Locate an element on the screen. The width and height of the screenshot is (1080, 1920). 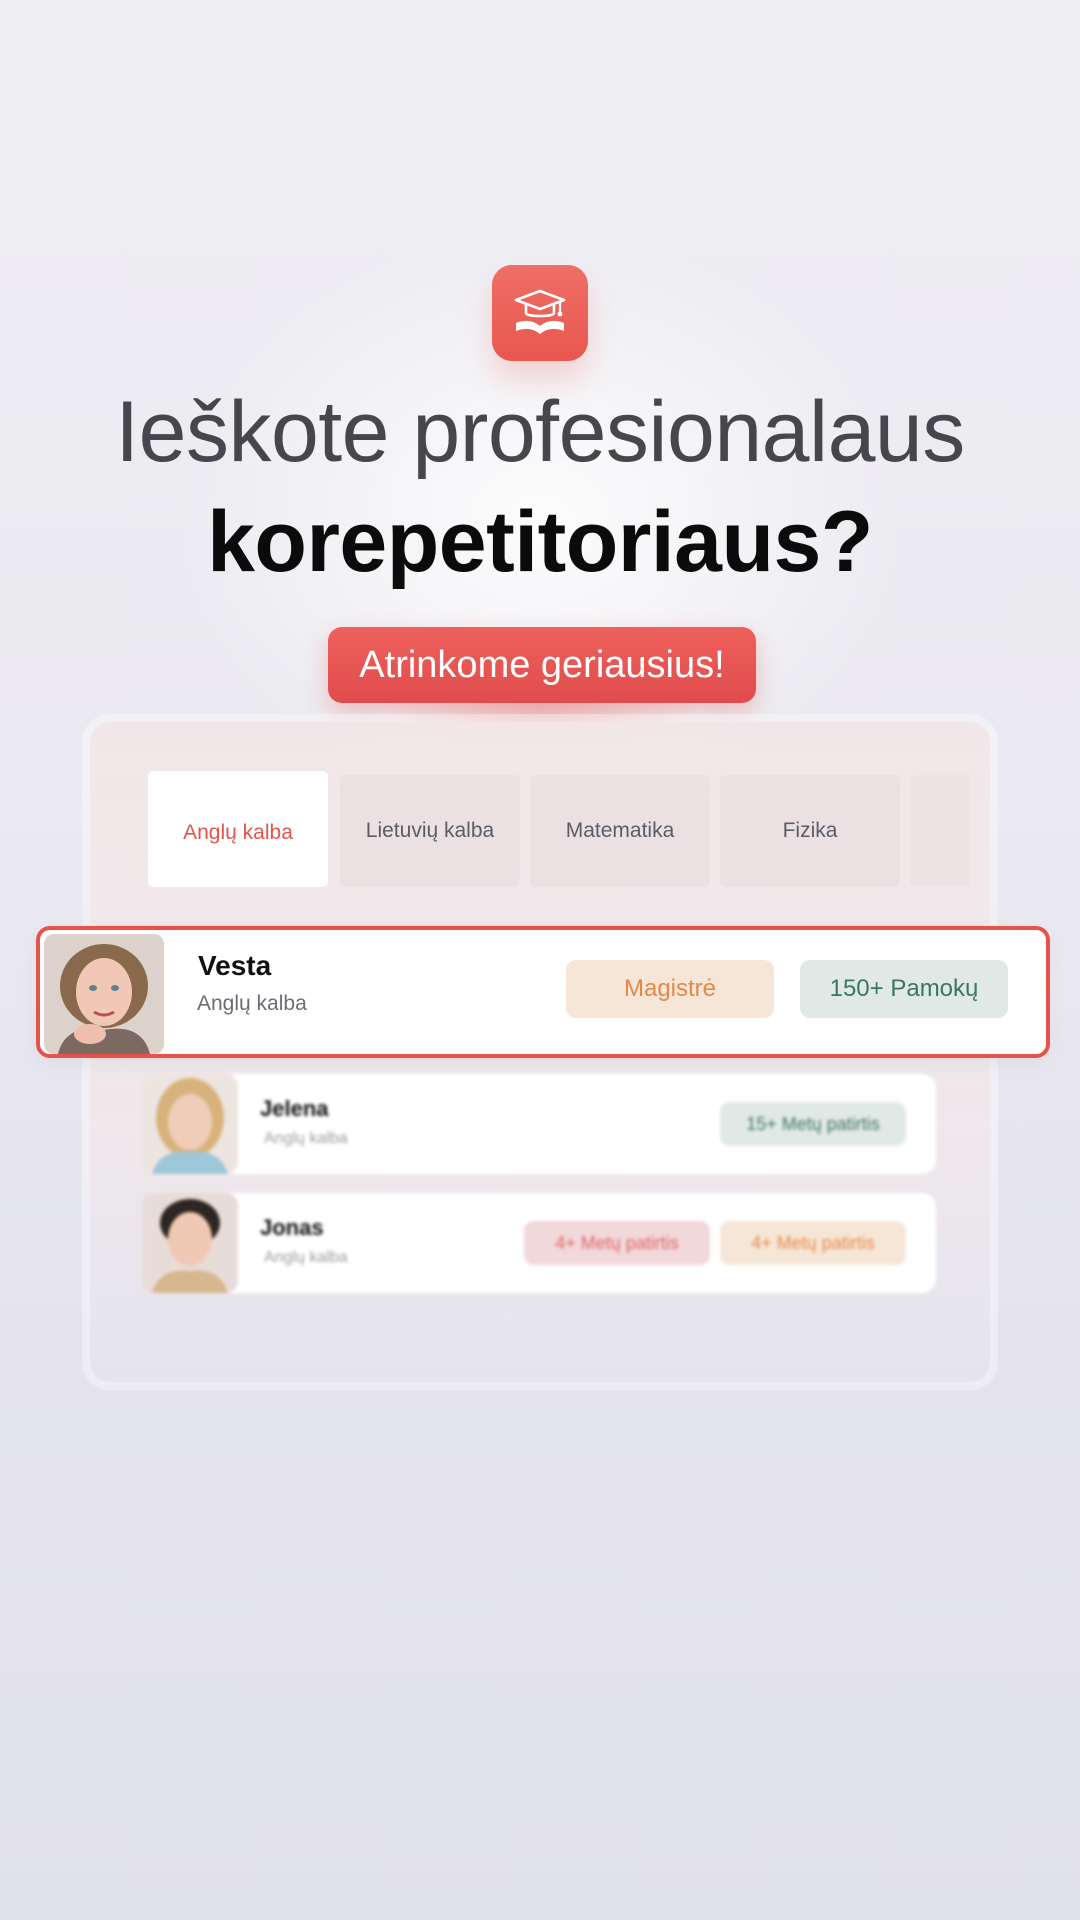
experience-badge: 15+ Metų patirtis is located at coordinates (813, 1124).